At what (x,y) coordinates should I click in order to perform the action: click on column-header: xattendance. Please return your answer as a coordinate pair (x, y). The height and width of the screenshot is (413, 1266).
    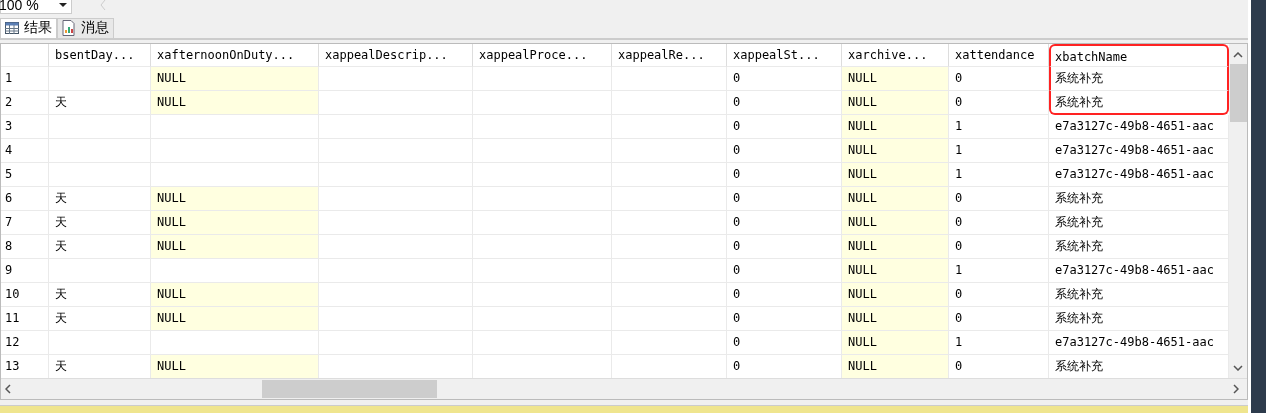
    Looking at the image, I should click on (999, 55).